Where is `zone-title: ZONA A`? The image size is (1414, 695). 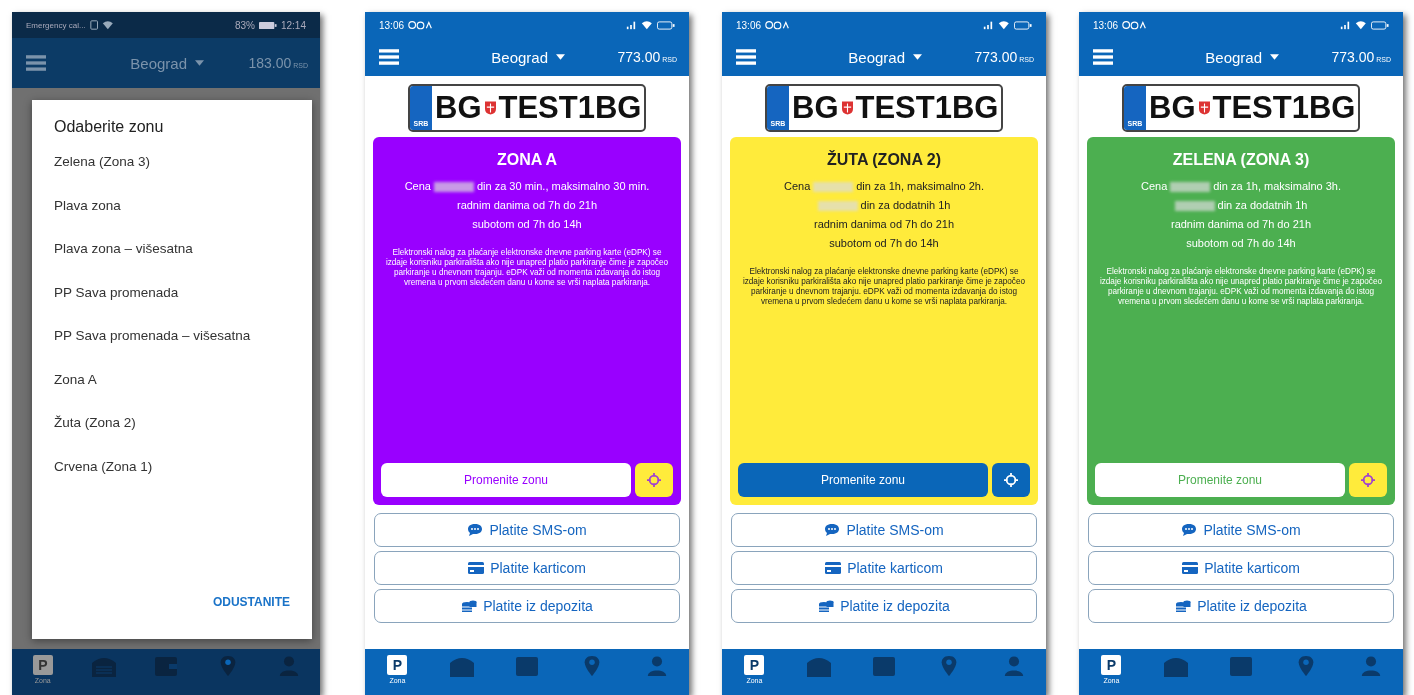
zone-title: ZONA A is located at coordinates (527, 160).